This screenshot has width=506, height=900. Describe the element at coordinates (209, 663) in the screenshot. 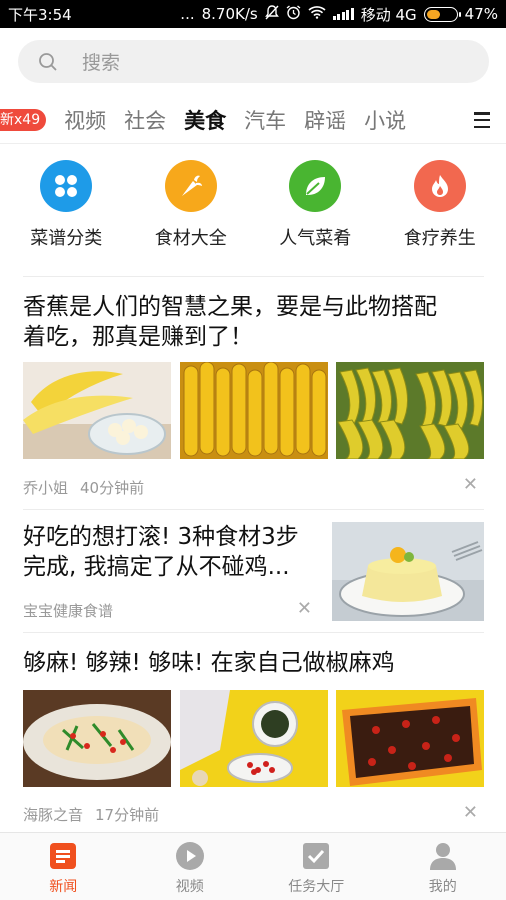

I see `article-title-line: 够麻! 够辣! 够味! 在家自己做椒麻鸡` at that location.